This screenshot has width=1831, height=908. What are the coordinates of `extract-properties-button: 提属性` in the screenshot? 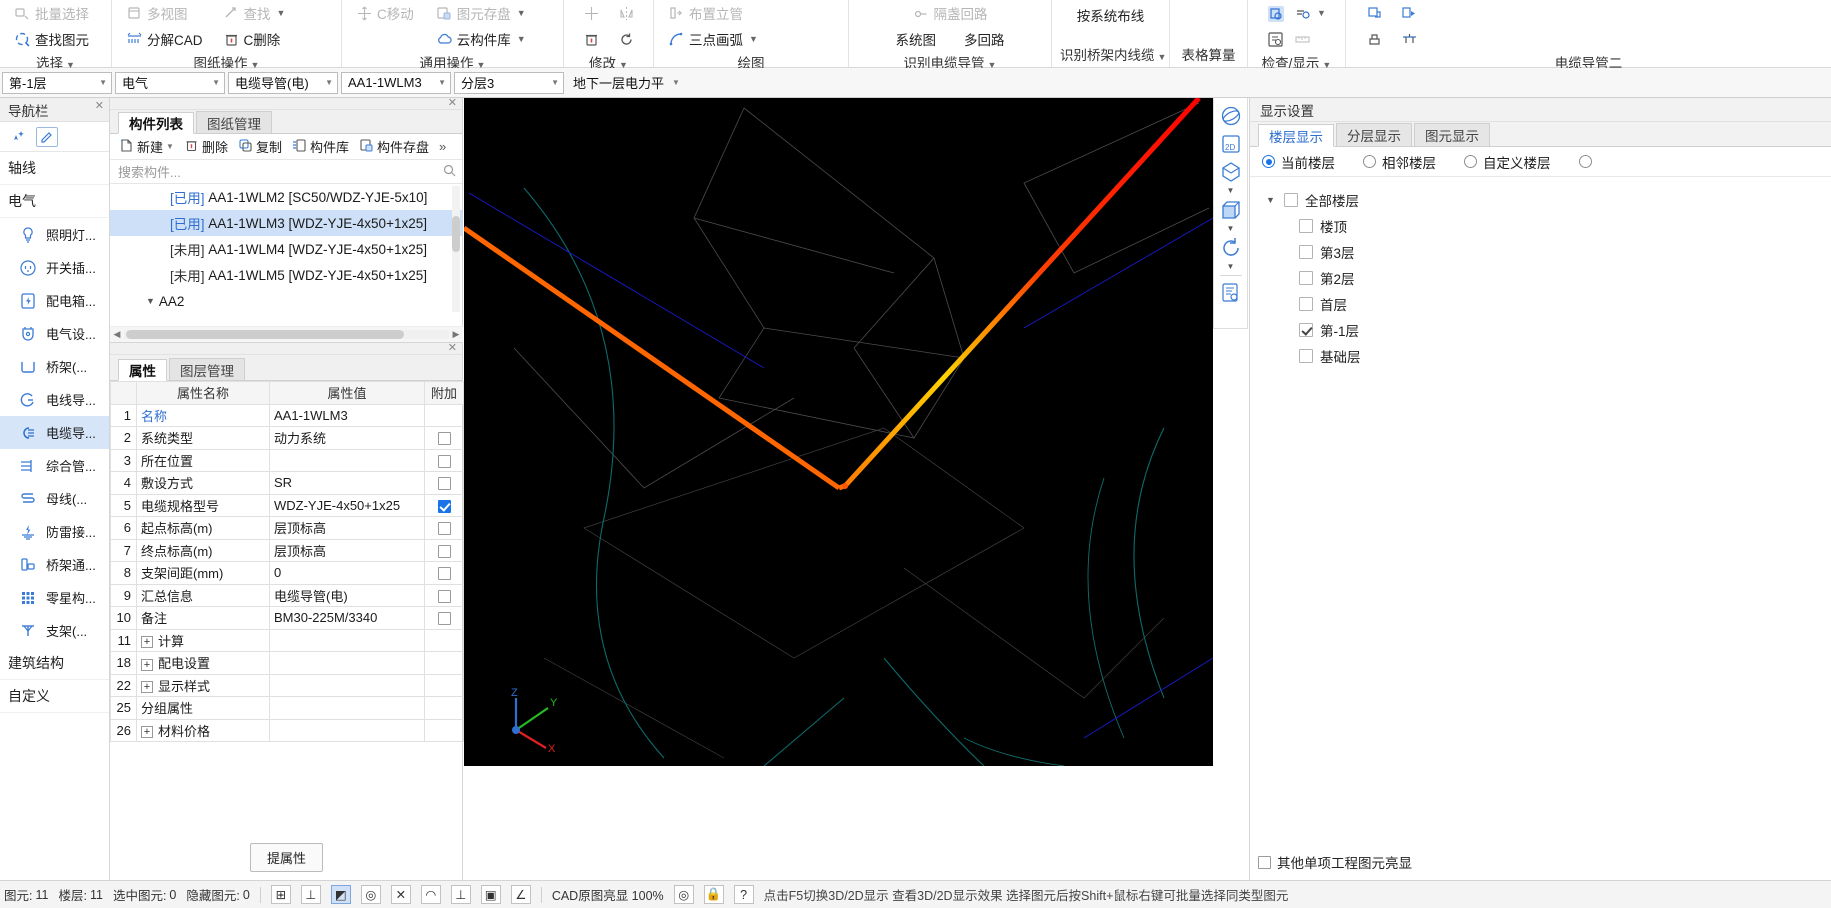 It's located at (286, 857).